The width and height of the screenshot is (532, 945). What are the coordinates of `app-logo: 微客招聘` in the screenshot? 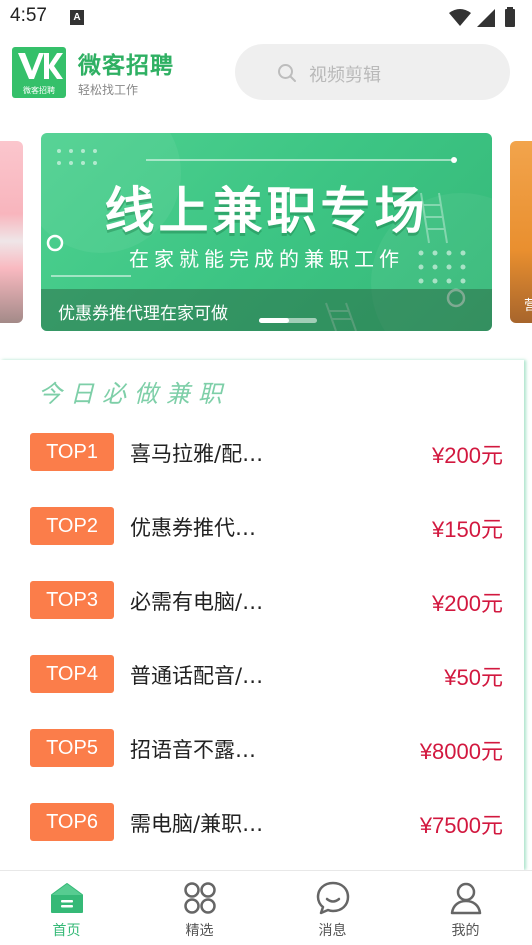 It's located at (39, 72).